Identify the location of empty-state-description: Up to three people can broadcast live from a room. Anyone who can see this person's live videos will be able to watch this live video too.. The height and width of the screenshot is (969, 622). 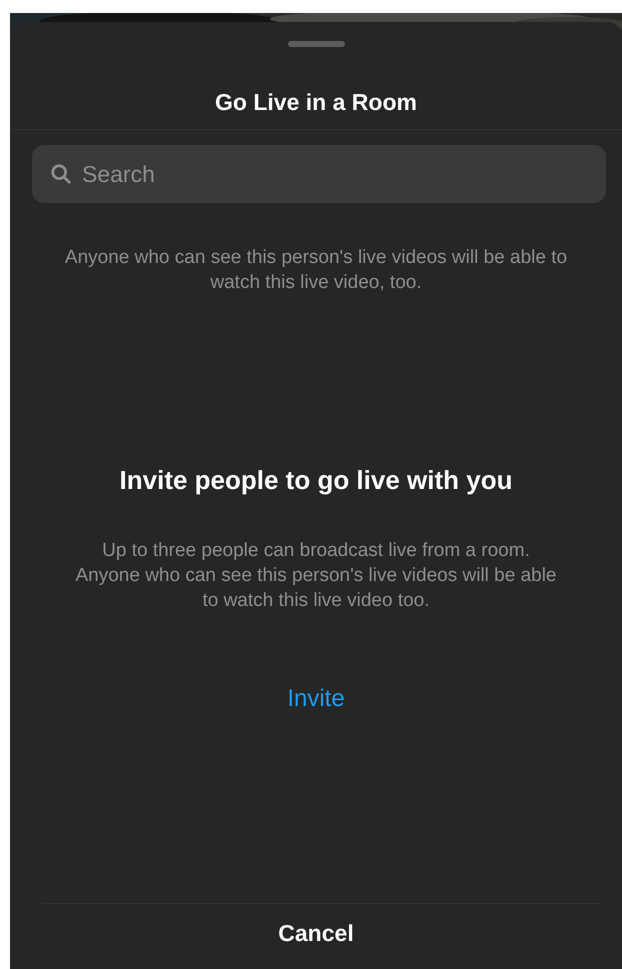
(316, 576).